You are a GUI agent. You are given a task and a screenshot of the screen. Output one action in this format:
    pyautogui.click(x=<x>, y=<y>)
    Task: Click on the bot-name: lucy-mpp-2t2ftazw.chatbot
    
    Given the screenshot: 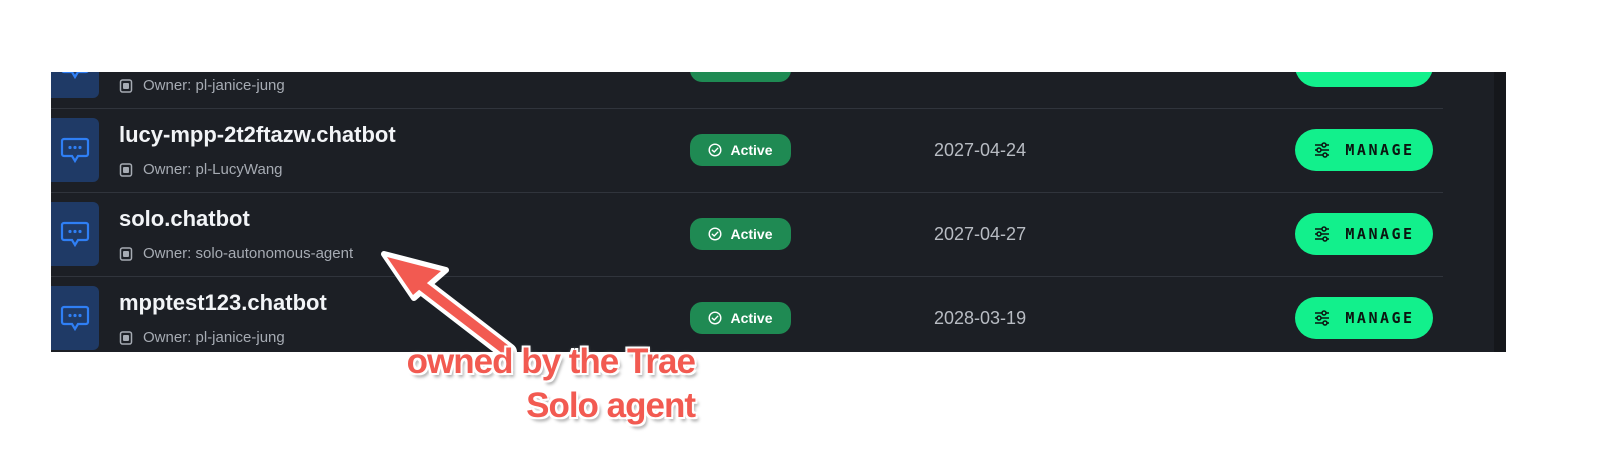 What is the action you would take?
    pyautogui.click(x=257, y=135)
    